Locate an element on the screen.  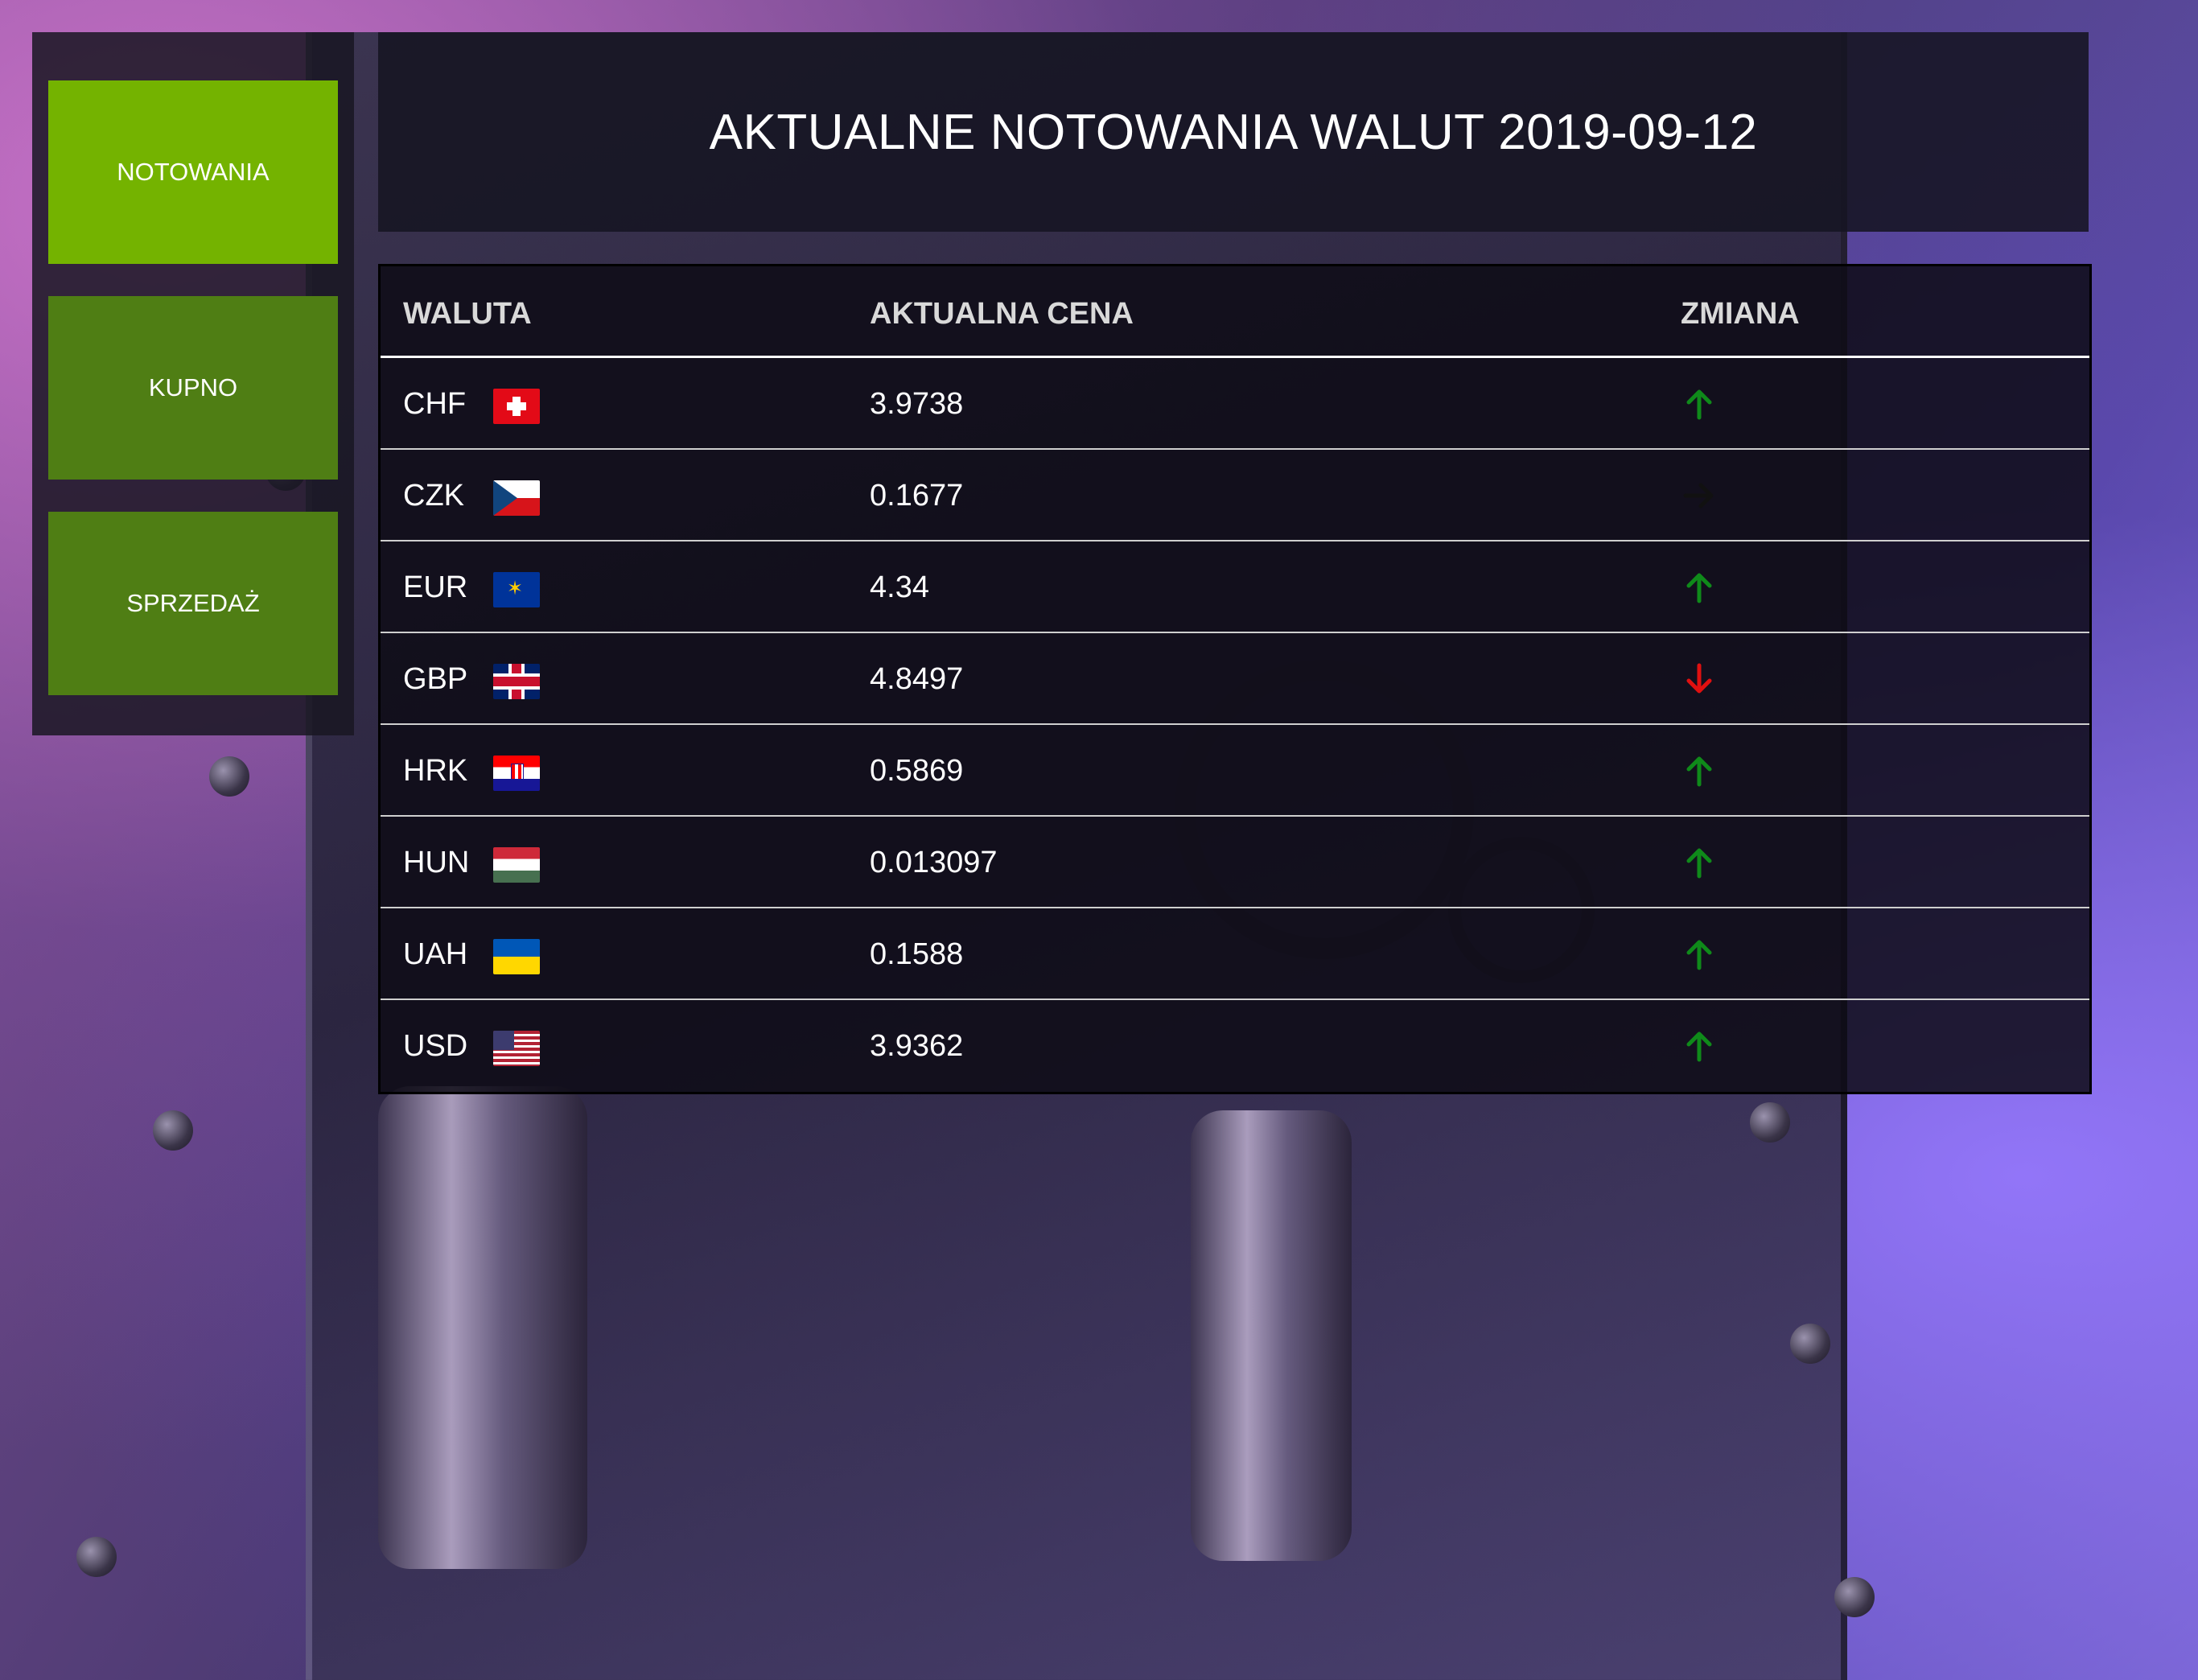
currency-code: CZK is located at coordinates (433, 496).